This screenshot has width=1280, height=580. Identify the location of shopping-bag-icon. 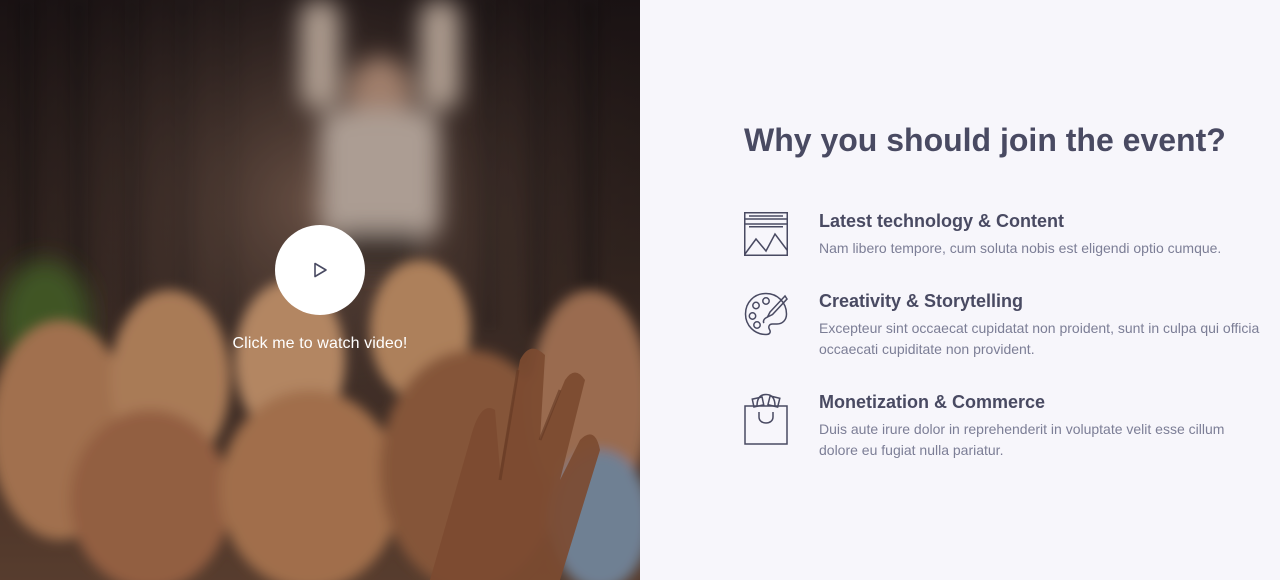
(766, 419).